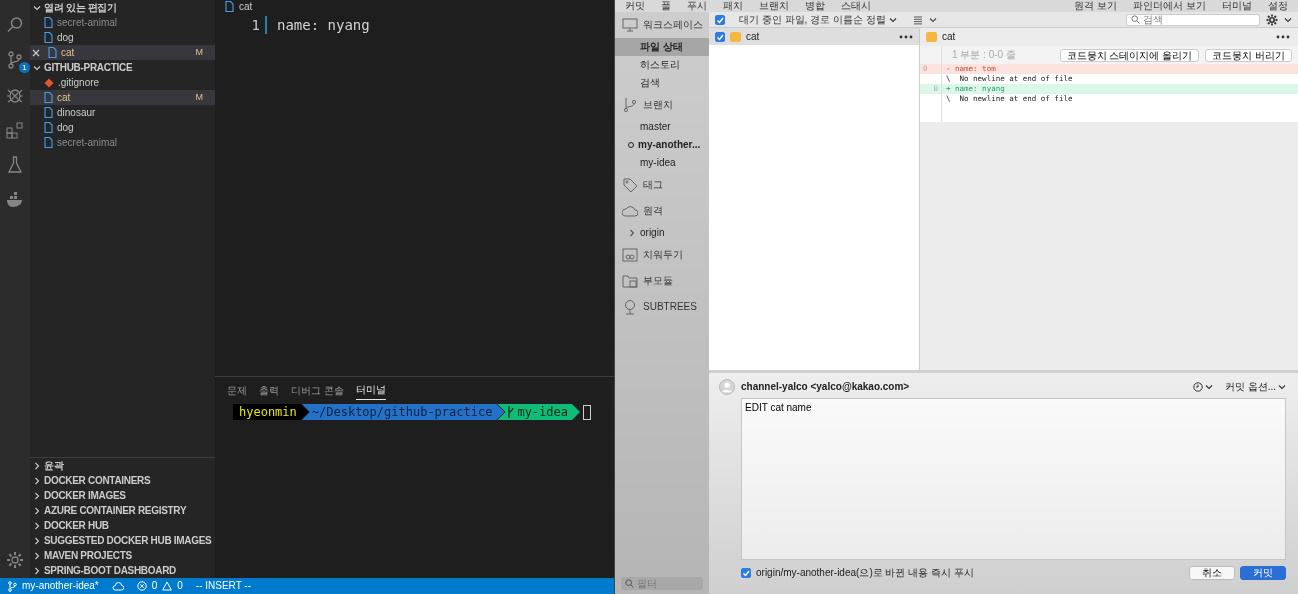 The image size is (1298, 594). What do you see at coordinates (1248, 55) in the screenshot?
I see `hunk-button: 코드뭉치 버리기` at bounding box center [1248, 55].